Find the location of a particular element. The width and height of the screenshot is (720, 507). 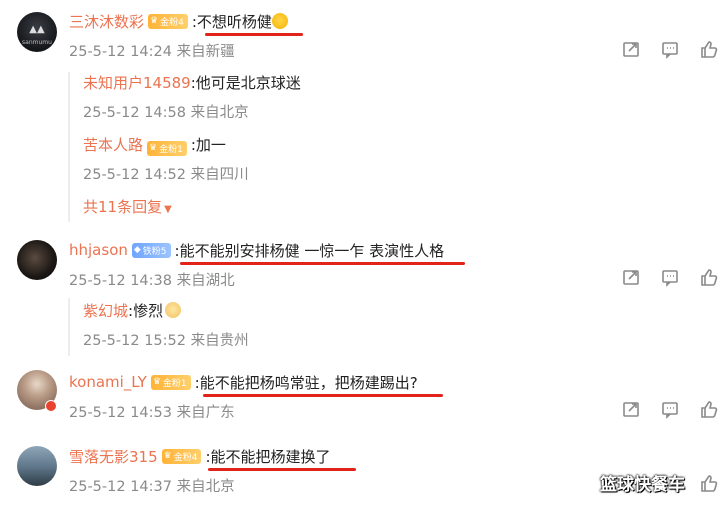

reply-username: 未知用户14589 is located at coordinates (137, 83).